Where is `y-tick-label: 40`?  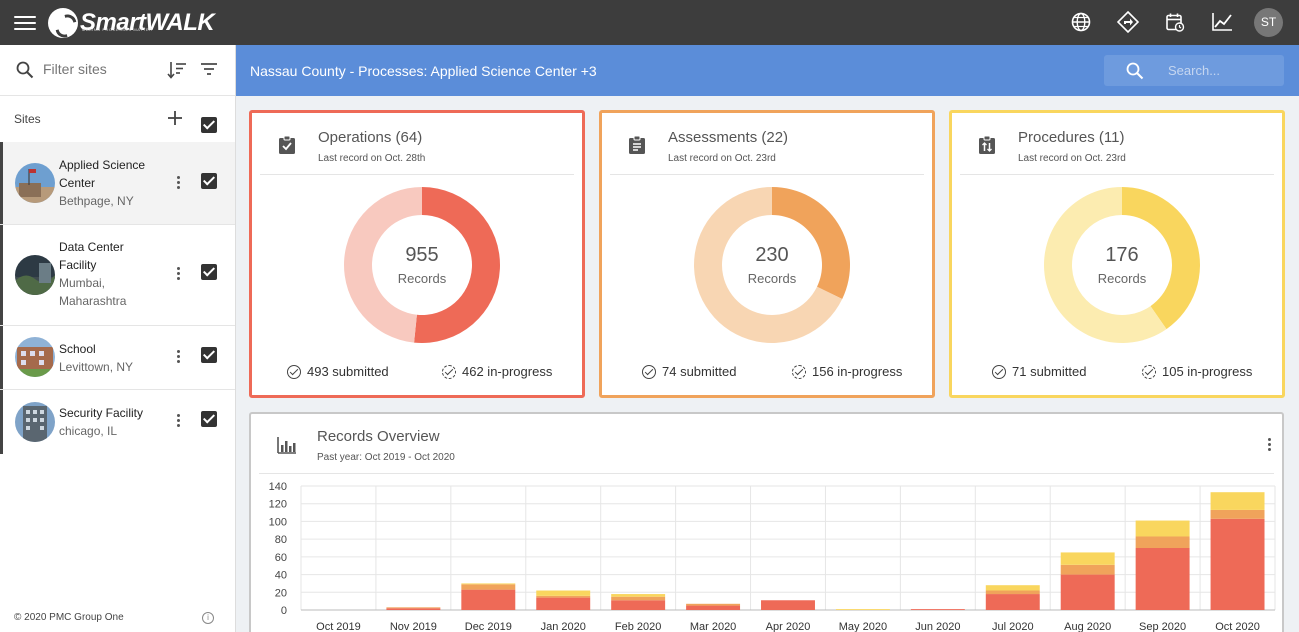
y-tick-label: 40 is located at coordinates (281, 576).